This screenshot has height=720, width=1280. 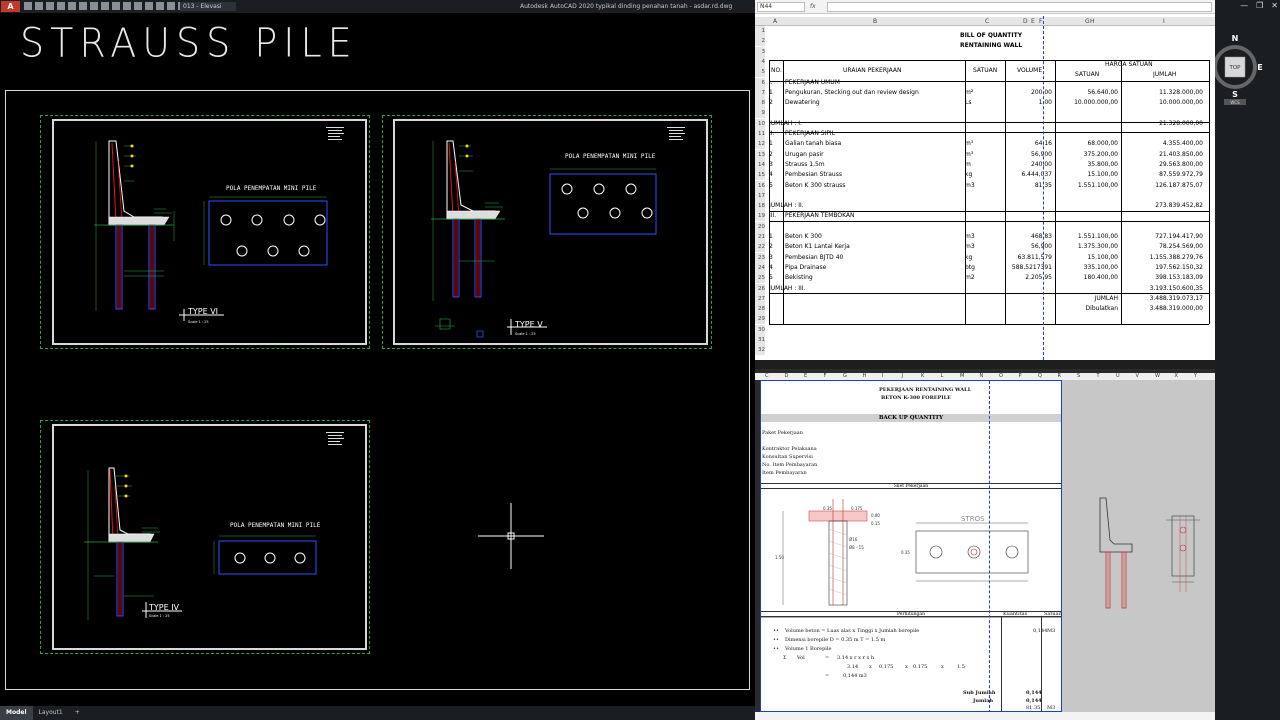 What do you see at coordinates (1059, 376) in the screenshot?
I see `backup-col-header: R` at bounding box center [1059, 376].